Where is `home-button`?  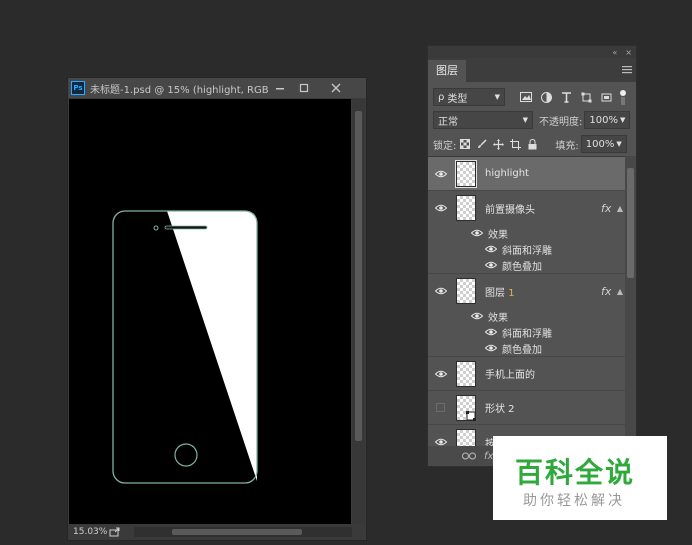 home-button is located at coordinates (186, 455).